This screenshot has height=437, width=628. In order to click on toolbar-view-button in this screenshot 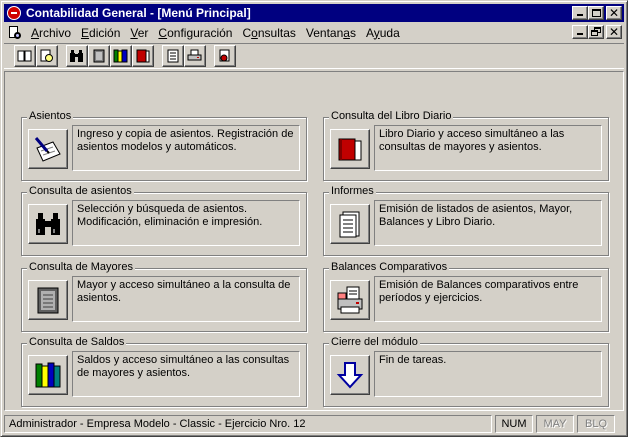, I will do `click(47, 56)`.